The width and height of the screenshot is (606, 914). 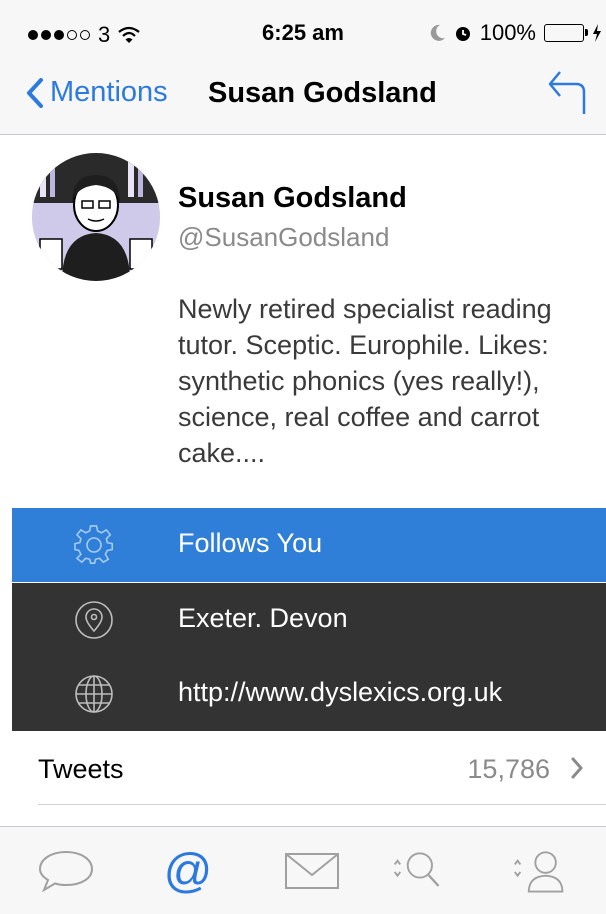 I want to click on reply-icon, so click(x=567, y=92).